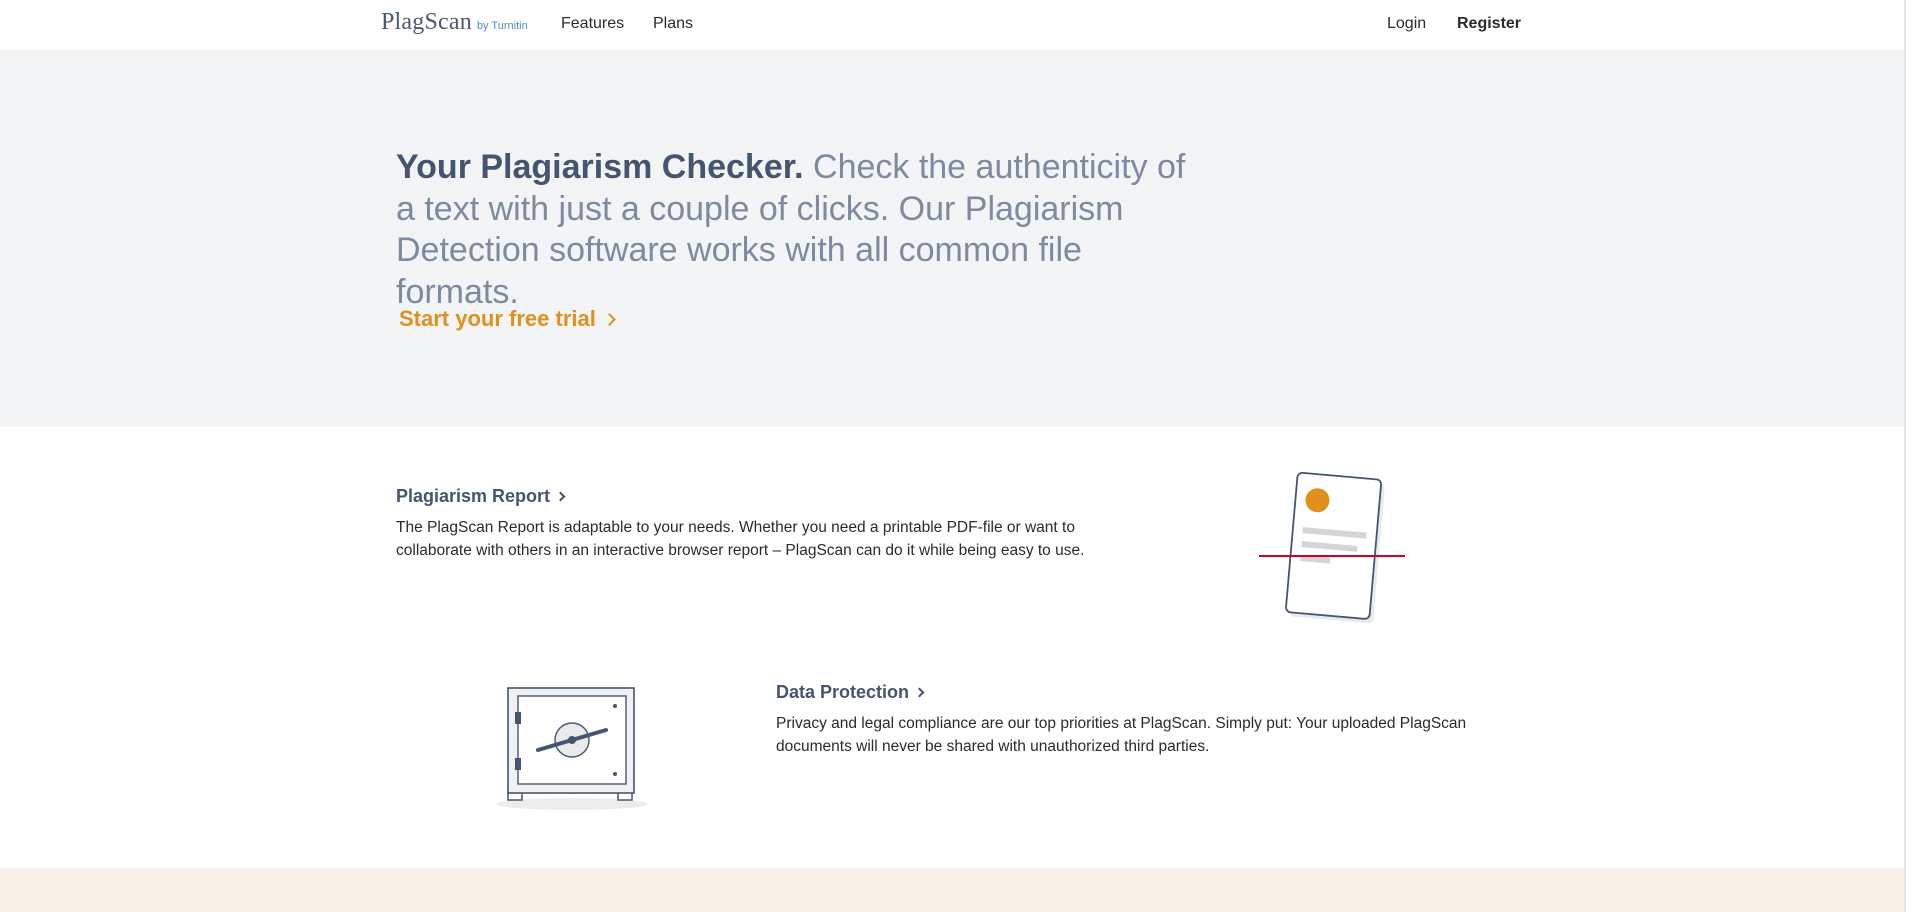  I want to click on free-trial-label: Start your free trial, so click(497, 318).